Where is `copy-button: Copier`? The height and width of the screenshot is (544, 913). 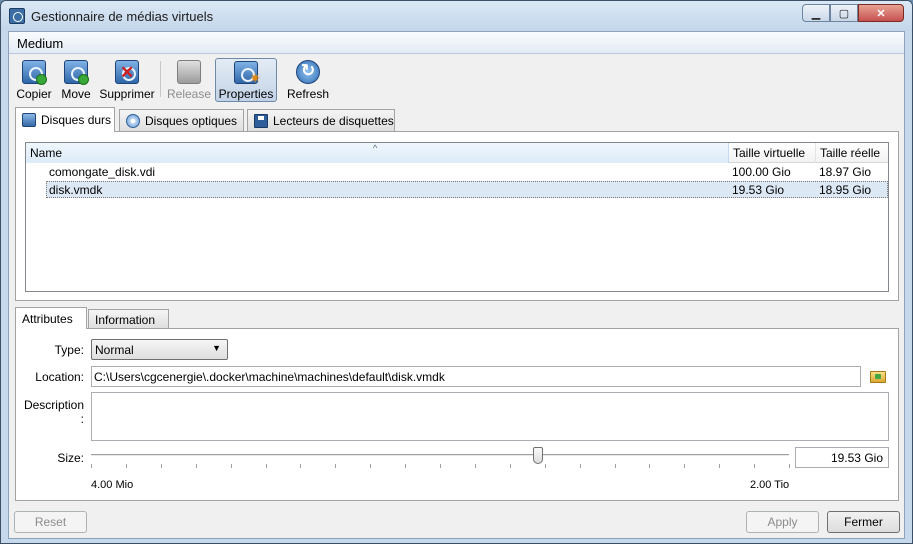
copy-button: Copier is located at coordinates (34, 80).